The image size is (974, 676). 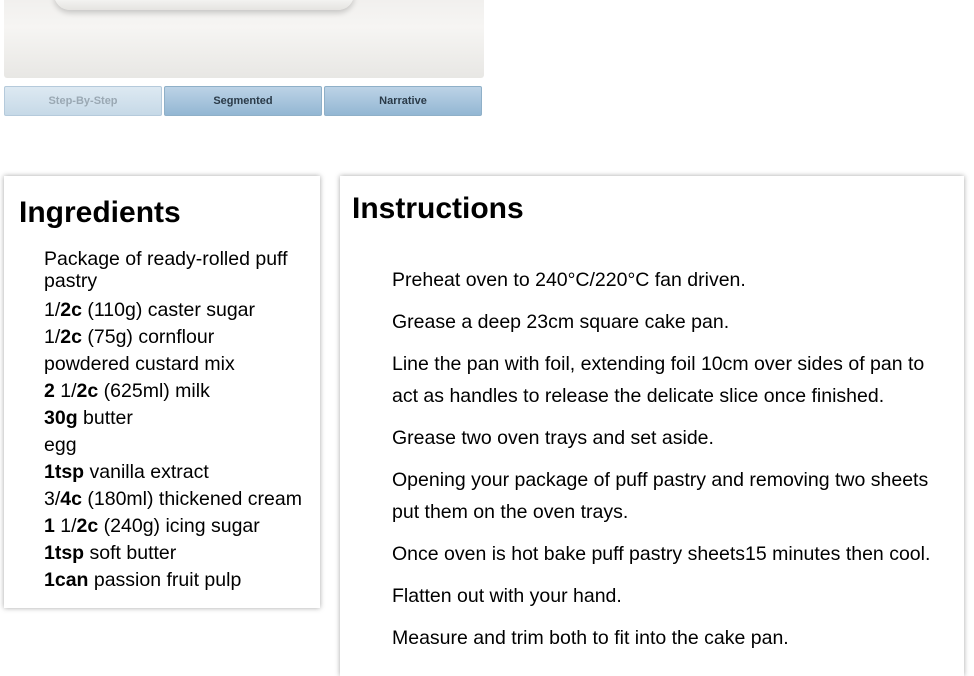 What do you see at coordinates (83, 101) in the screenshot?
I see `tab-step-by-step: Step-By-Step` at bounding box center [83, 101].